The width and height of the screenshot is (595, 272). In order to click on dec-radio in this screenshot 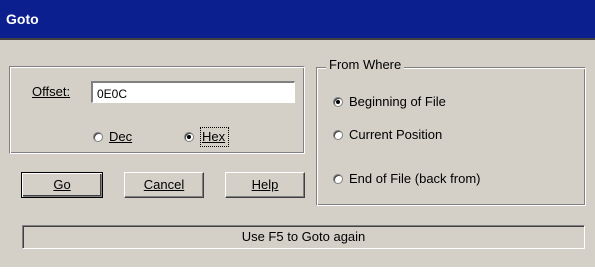, I will do `click(98, 137)`.